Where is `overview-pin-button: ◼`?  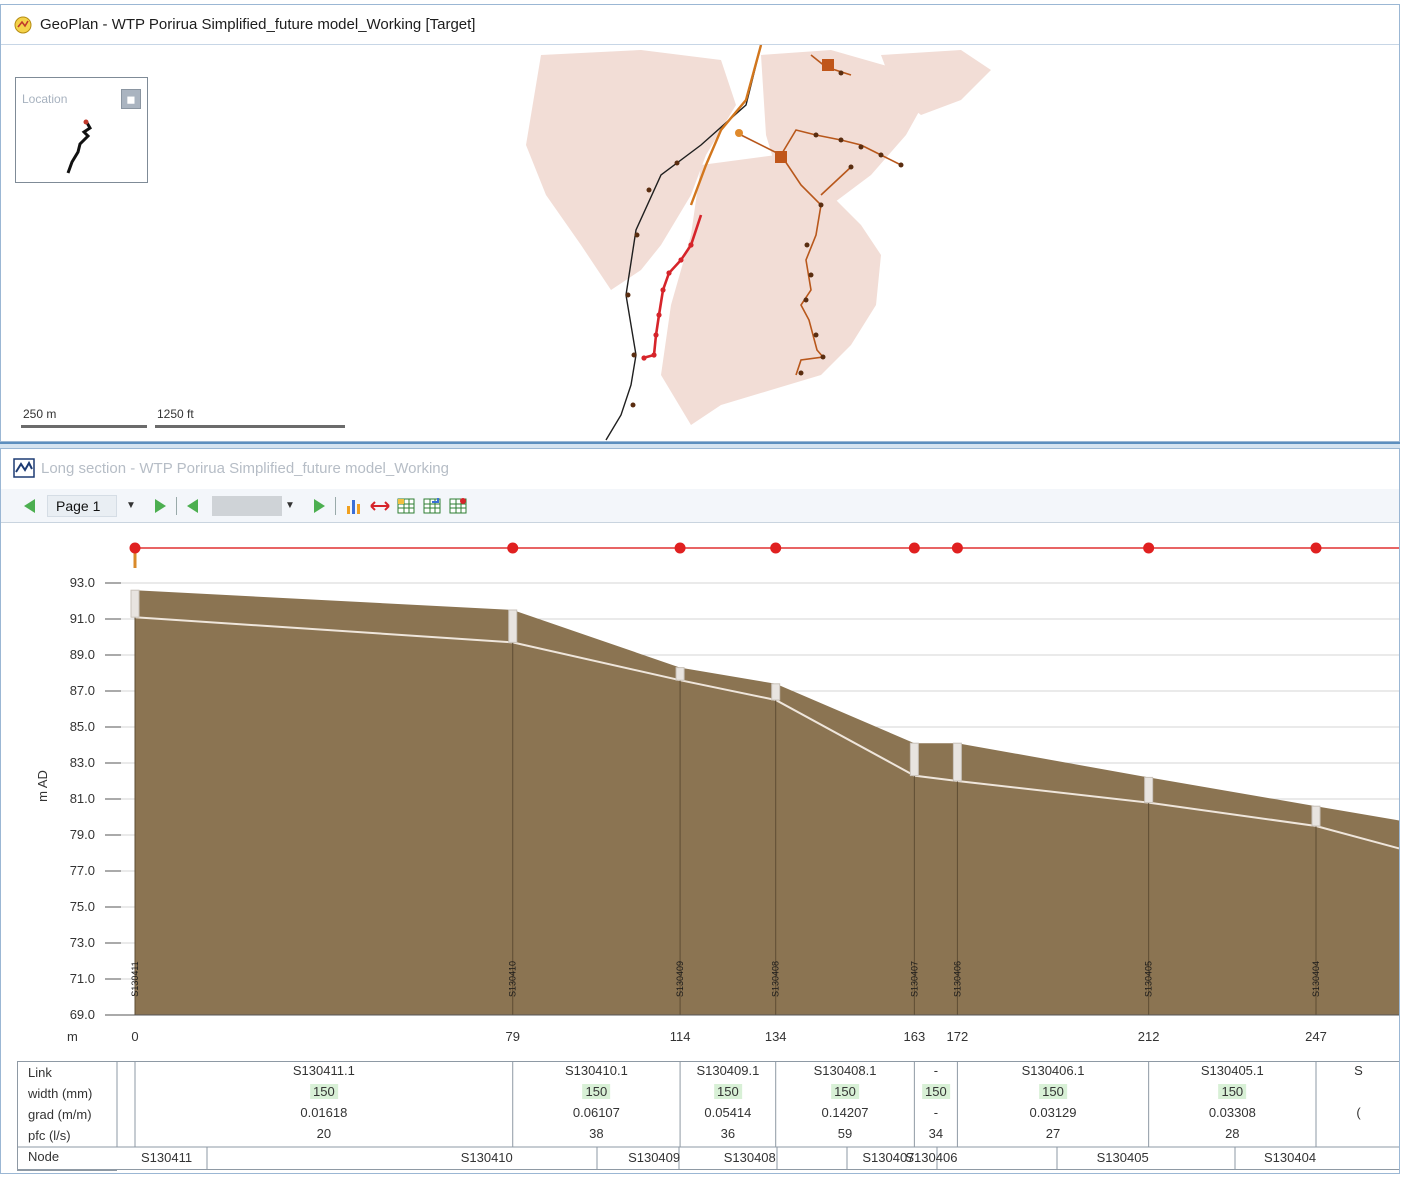
overview-pin-button: ◼ is located at coordinates (131, 99).